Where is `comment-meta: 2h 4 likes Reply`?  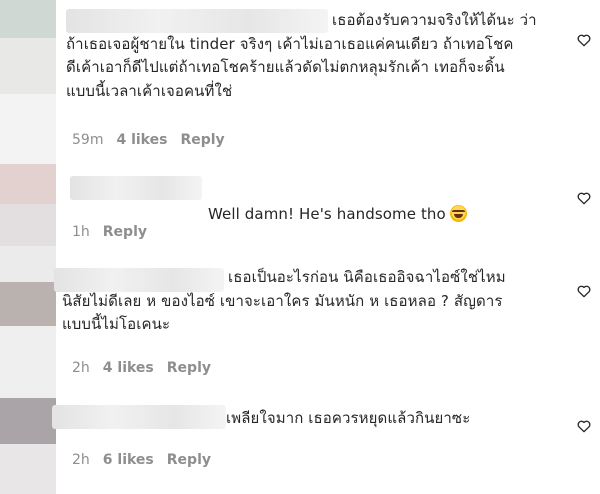
comment-meta: 2h 4 likes Reply is located at coordinates (141, 368).